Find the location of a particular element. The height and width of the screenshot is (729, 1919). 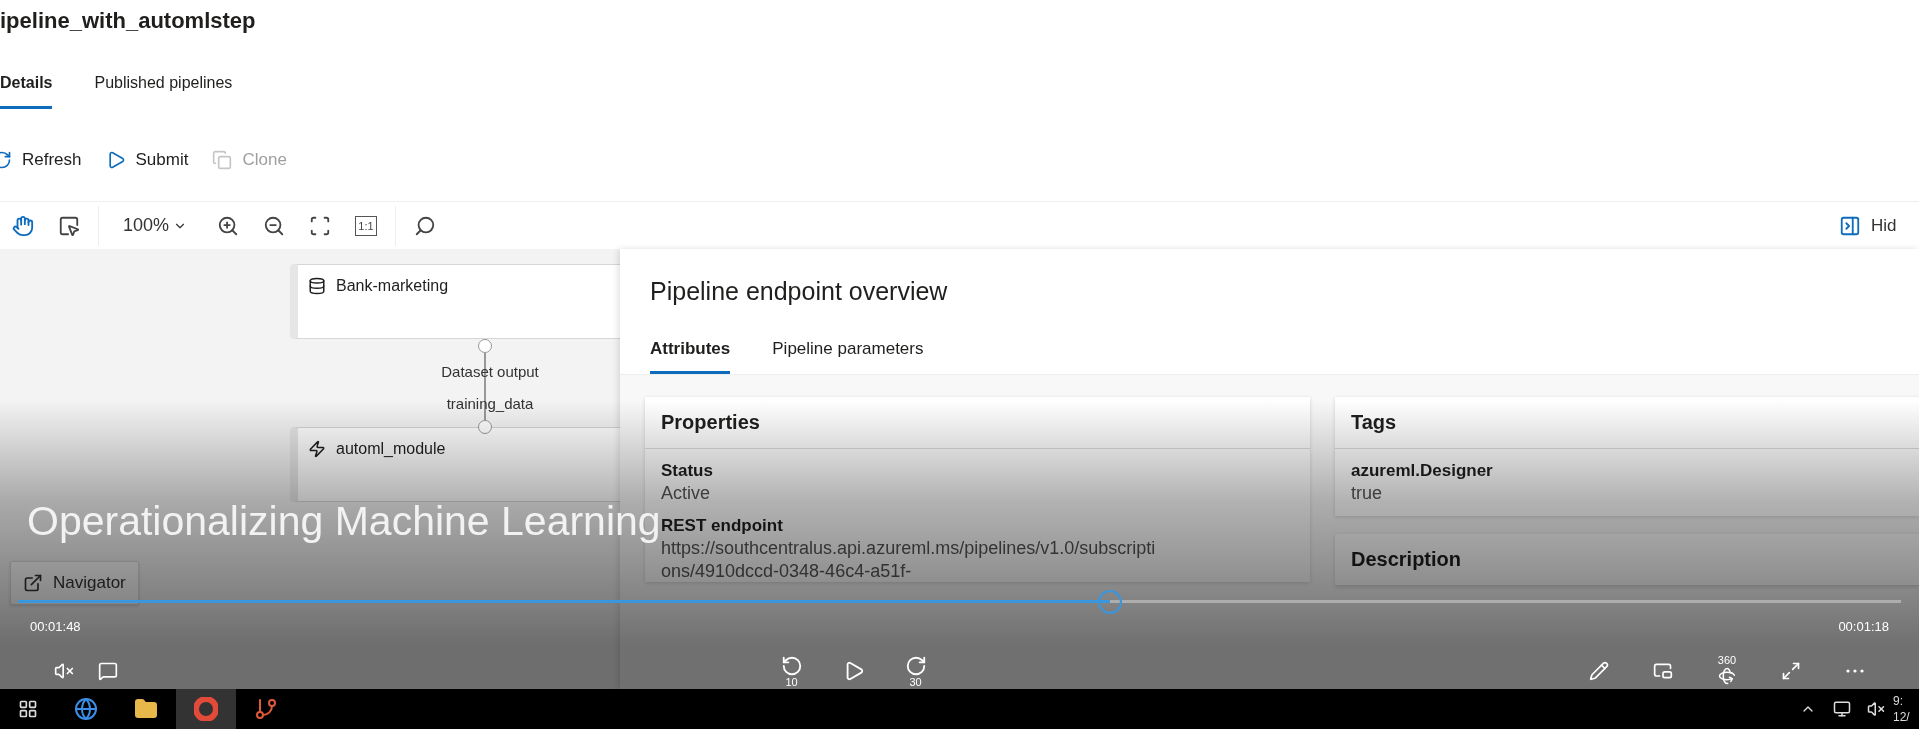

field-label: Status is located at coordinates (687, 470).